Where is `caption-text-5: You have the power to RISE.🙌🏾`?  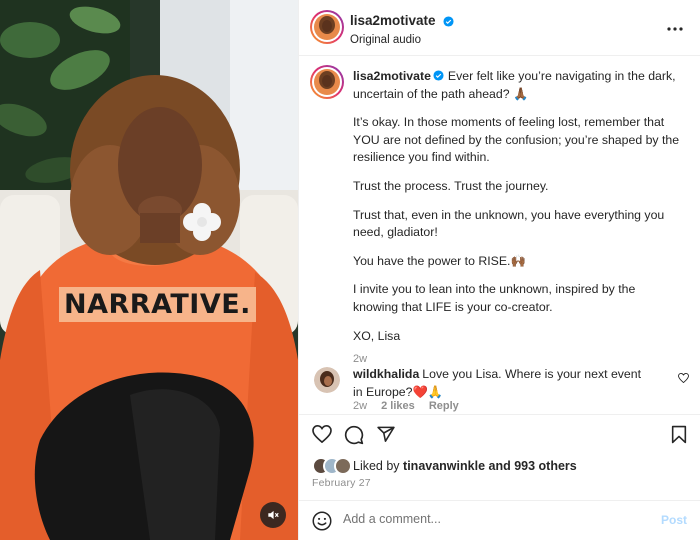 caption-text-5: You have the power to RISE.🙌🏾 is located at coordinates (439, 260).